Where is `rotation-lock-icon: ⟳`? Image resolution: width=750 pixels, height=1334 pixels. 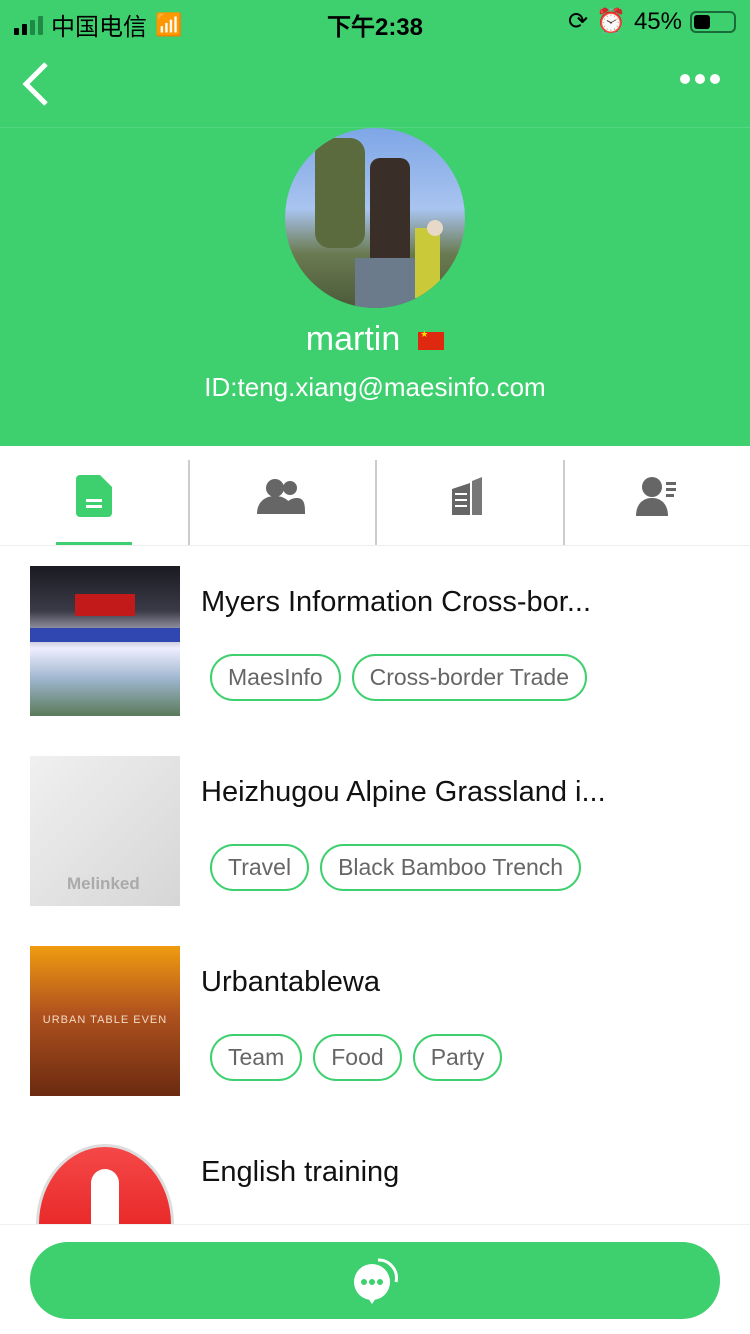
rotation-lock-icon: ⟳ is located at coordinates (578, 21).